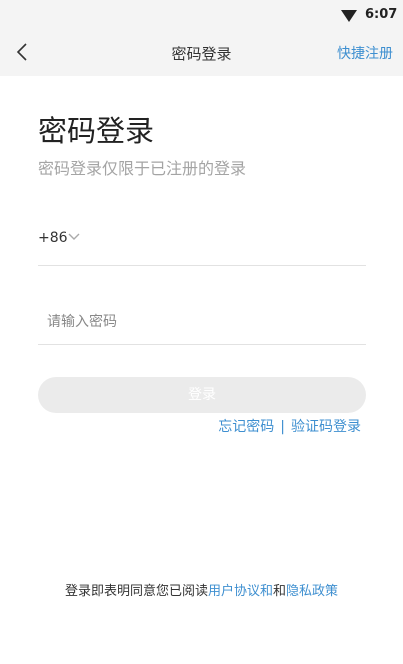 This screenshot has width=403, height=664. What do you see at coordinates (96, 131) in the screenshot?
I see `page-title: 密码登录` at bounding box center [96, 131].